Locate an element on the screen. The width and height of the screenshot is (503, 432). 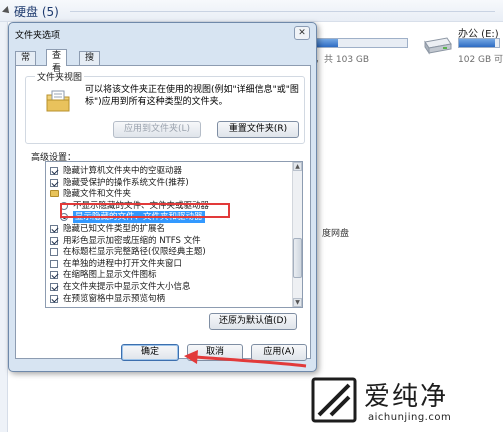
watermark-url: aichunjing.com is located at coordinates (410, 417).